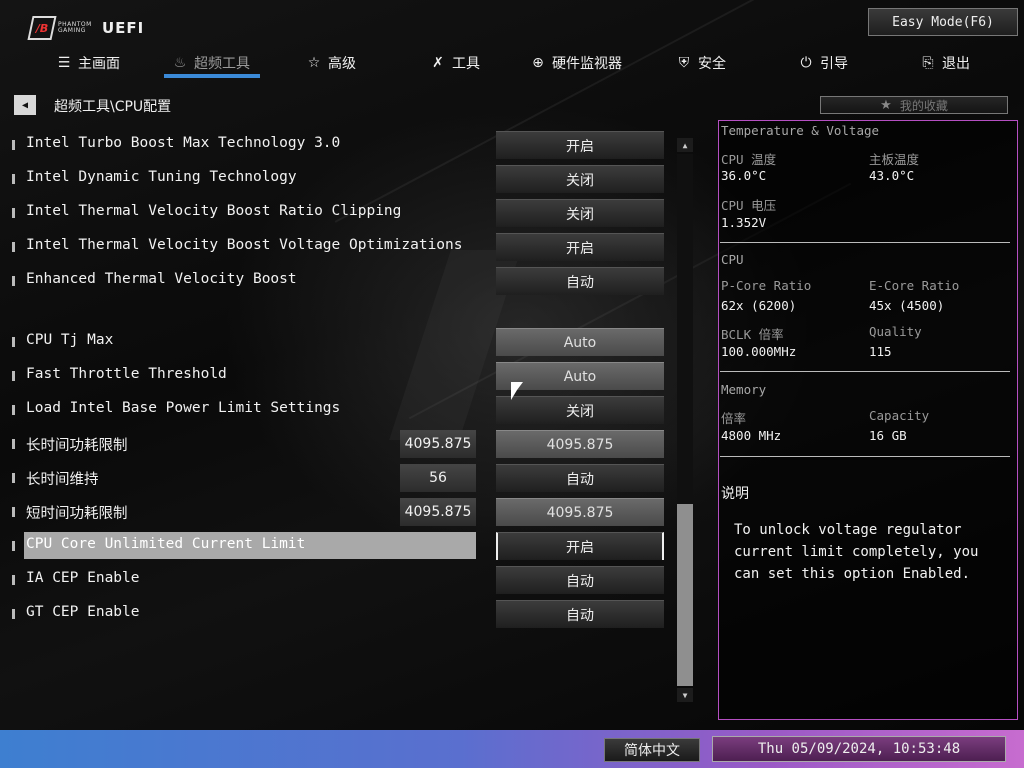 This screenshot has height=768, width=1024. Describe the element at coordinates (744, 389) in the screenshot. I see `memory-section-title: Memory` at that location.